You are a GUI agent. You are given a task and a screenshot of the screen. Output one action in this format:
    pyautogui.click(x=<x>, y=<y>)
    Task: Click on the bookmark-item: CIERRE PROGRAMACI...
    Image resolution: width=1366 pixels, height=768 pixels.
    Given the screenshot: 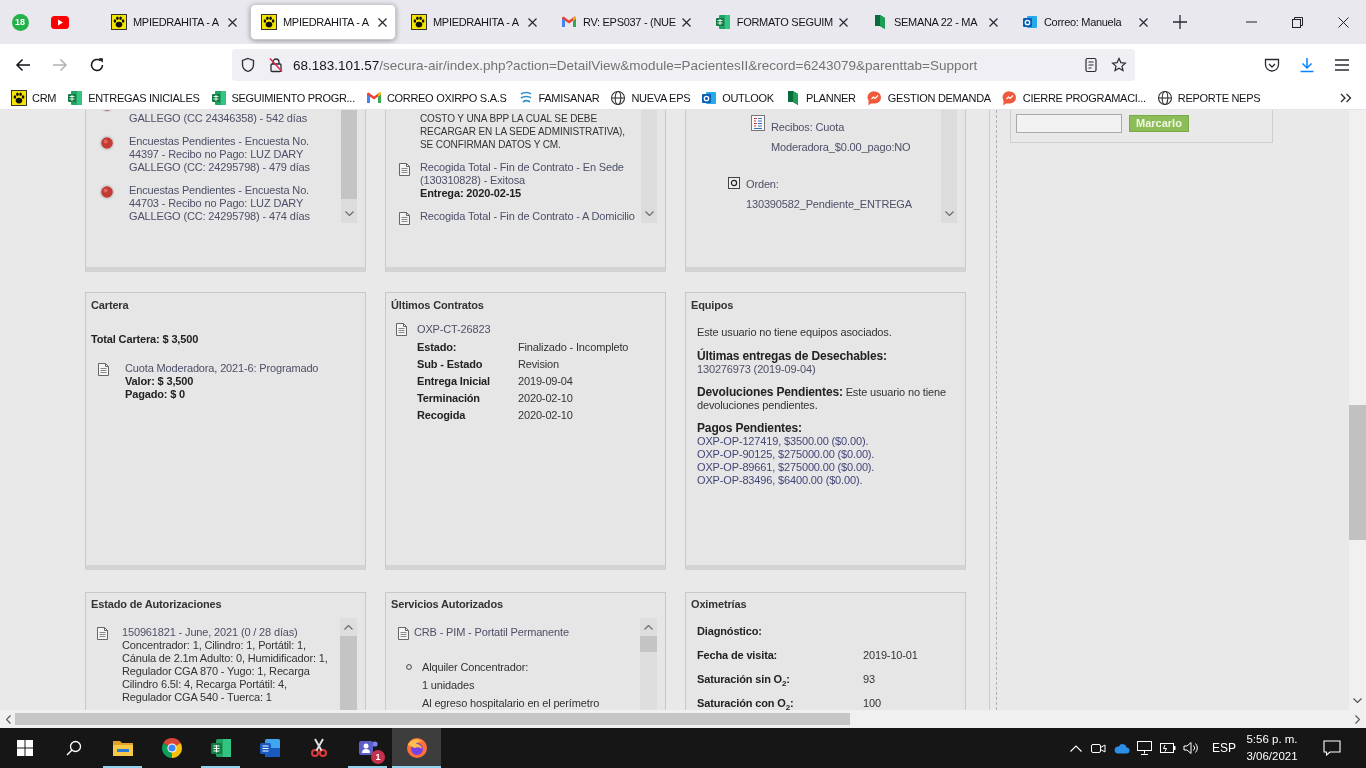 What is the action you would take?
    pyautogui.click(x=1073, y=97)
    